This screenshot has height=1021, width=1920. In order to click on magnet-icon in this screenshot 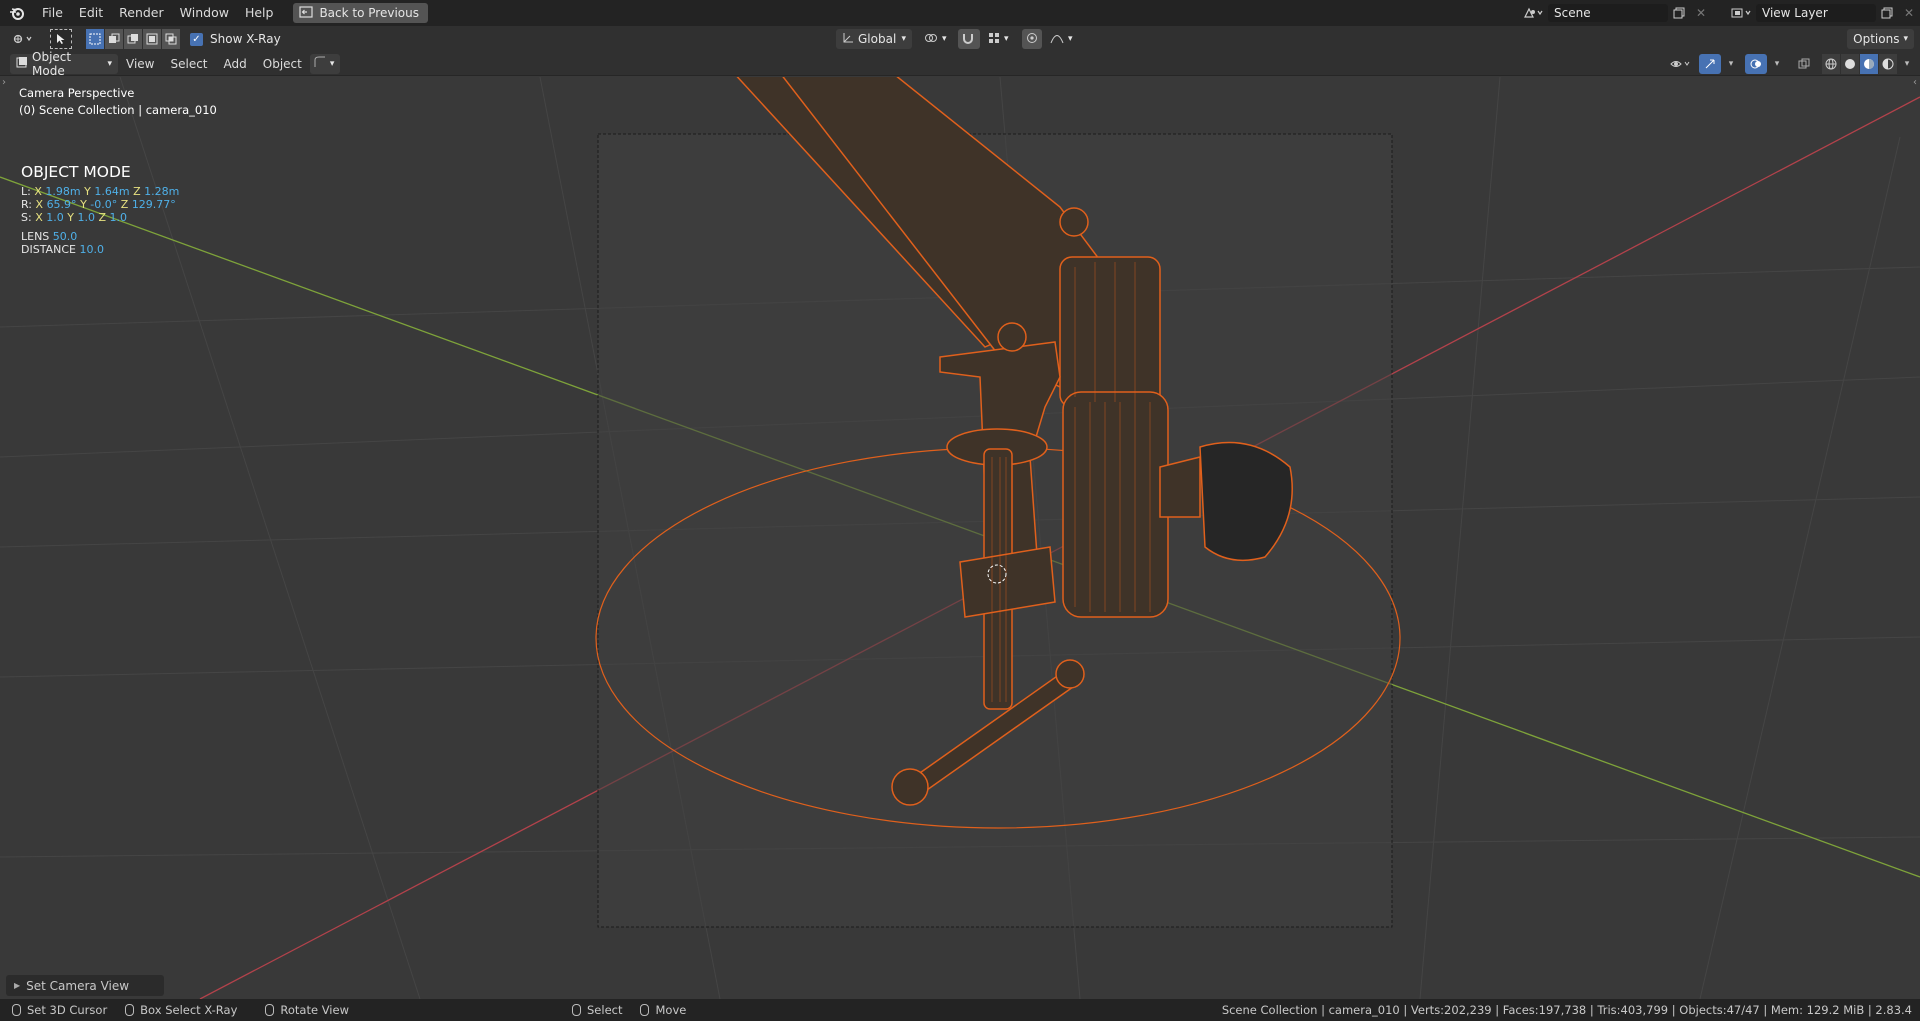, I will do `click(968, 39)`.